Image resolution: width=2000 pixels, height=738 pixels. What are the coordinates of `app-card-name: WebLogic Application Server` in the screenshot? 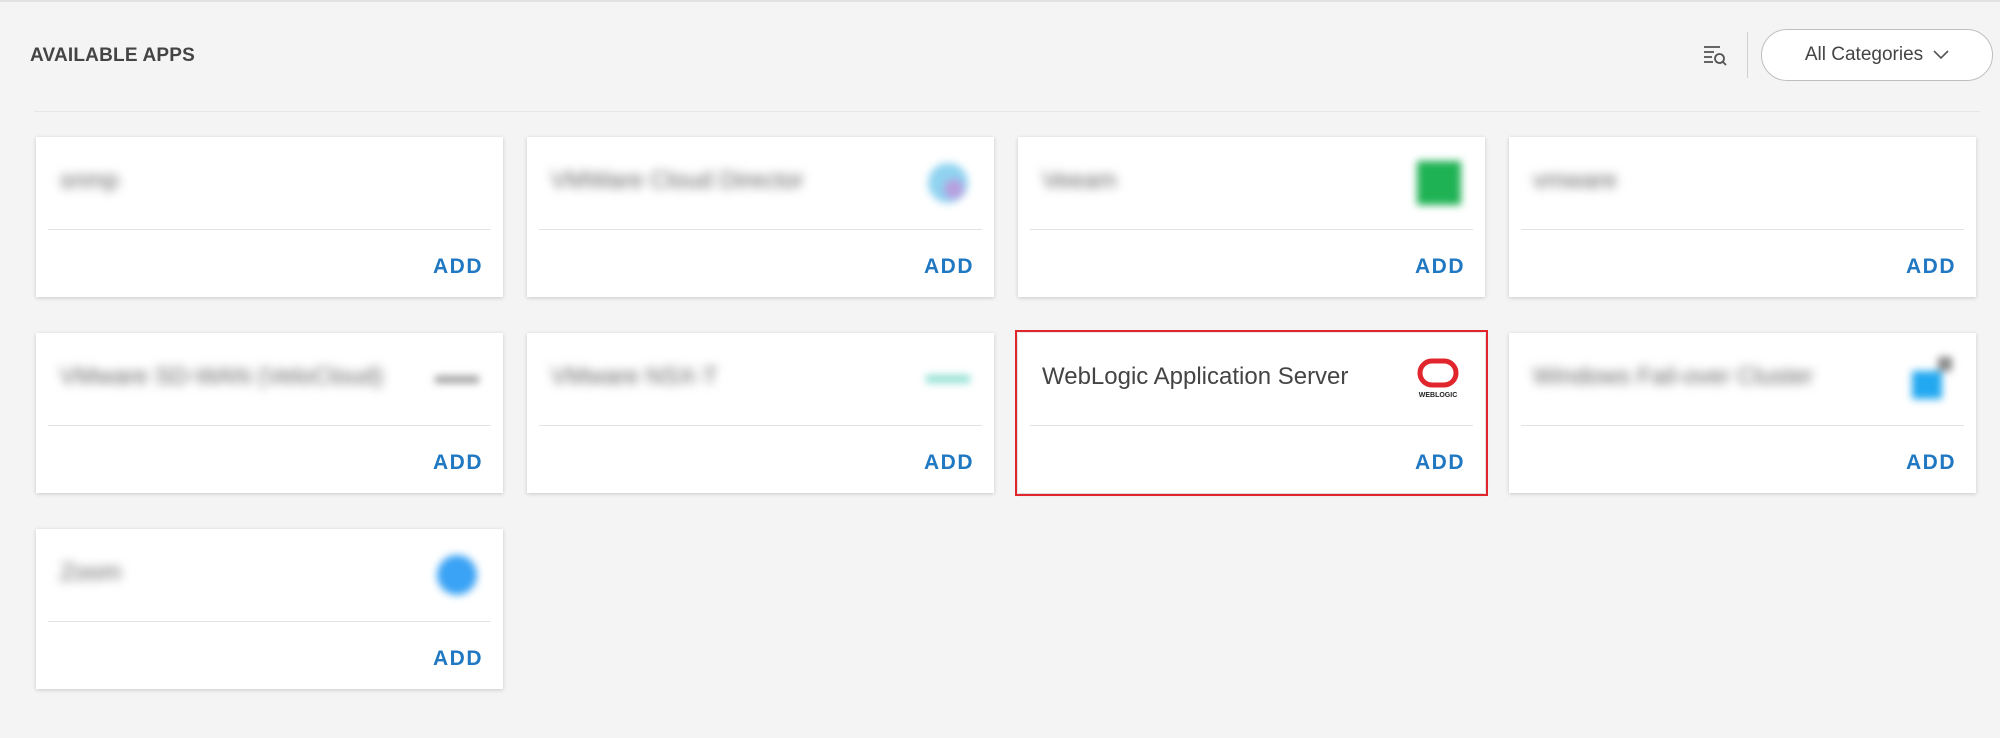 It's located at (1195, 376).